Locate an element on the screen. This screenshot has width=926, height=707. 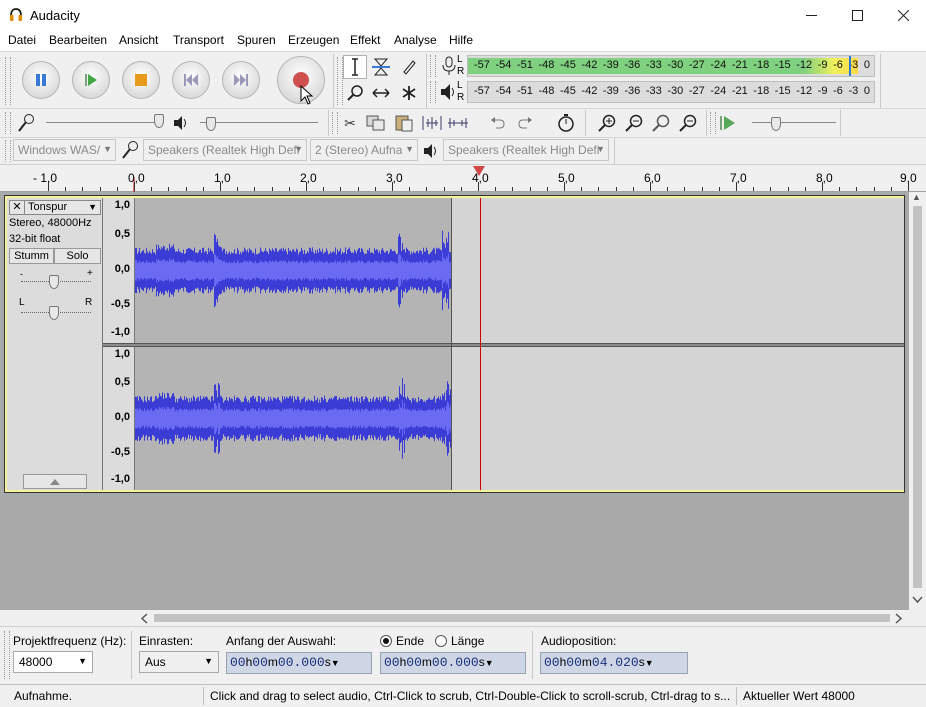
vertical-scrollbar: ▲ is located at coordinates (917, 401).